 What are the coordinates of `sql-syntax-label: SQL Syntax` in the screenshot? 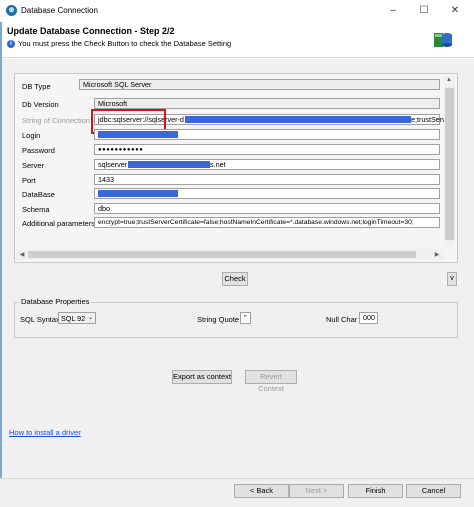 It's located at (40, 319).